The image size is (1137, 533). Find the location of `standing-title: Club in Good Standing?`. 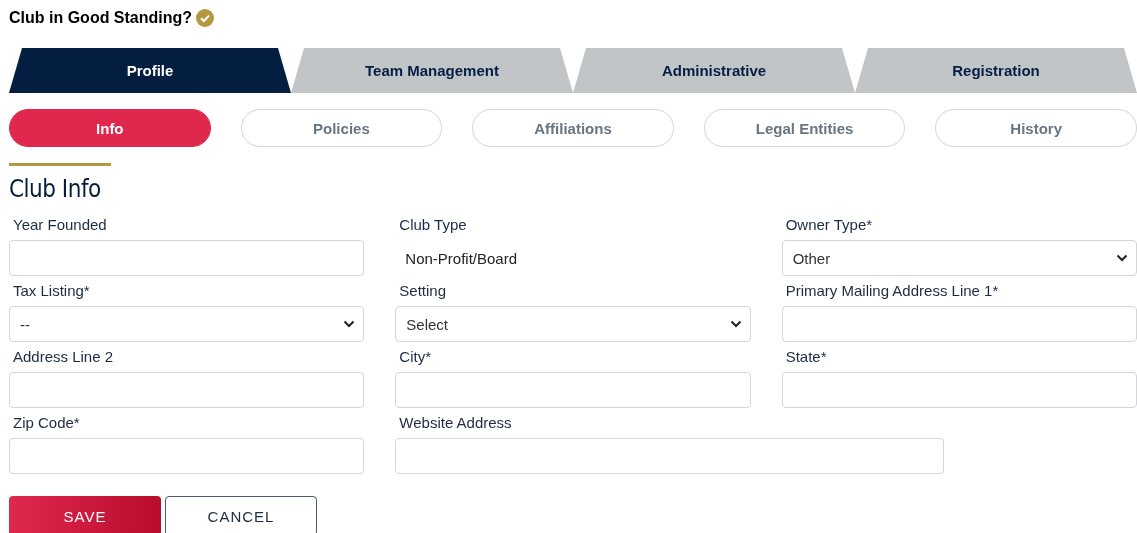

standing-title: Club in Good Standing? is located at coordinates (101, 18).